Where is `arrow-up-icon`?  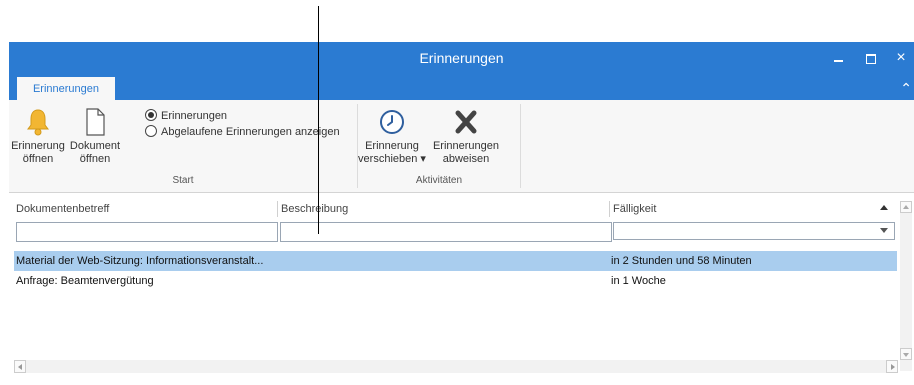 arrow-up-icon is located at coordinates (906, 207).